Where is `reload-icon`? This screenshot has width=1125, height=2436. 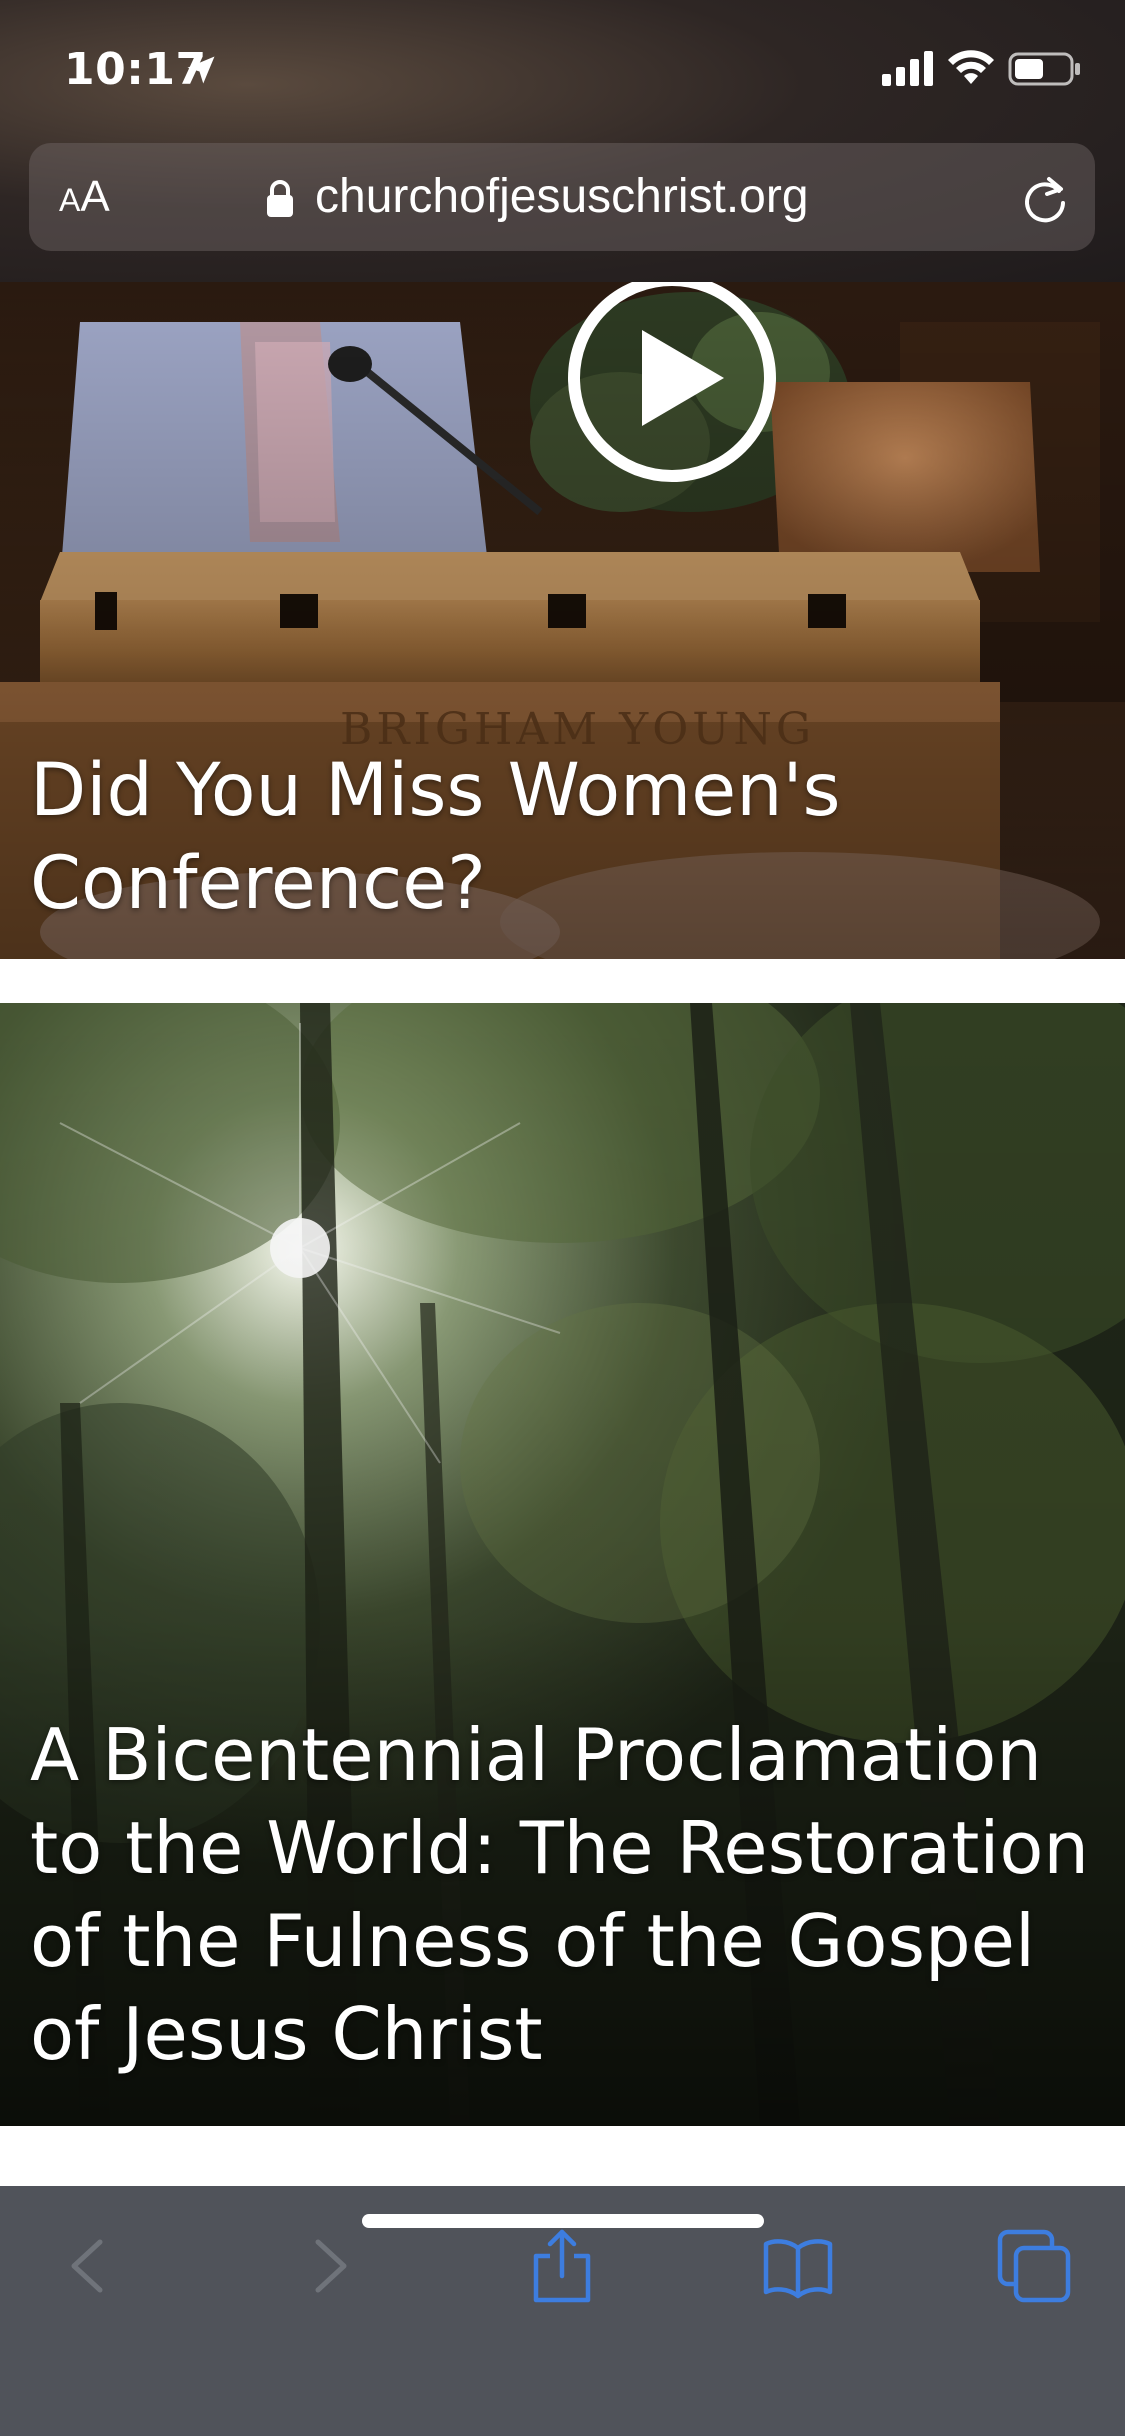
reload-icon is located at coordinates (1045, 199).